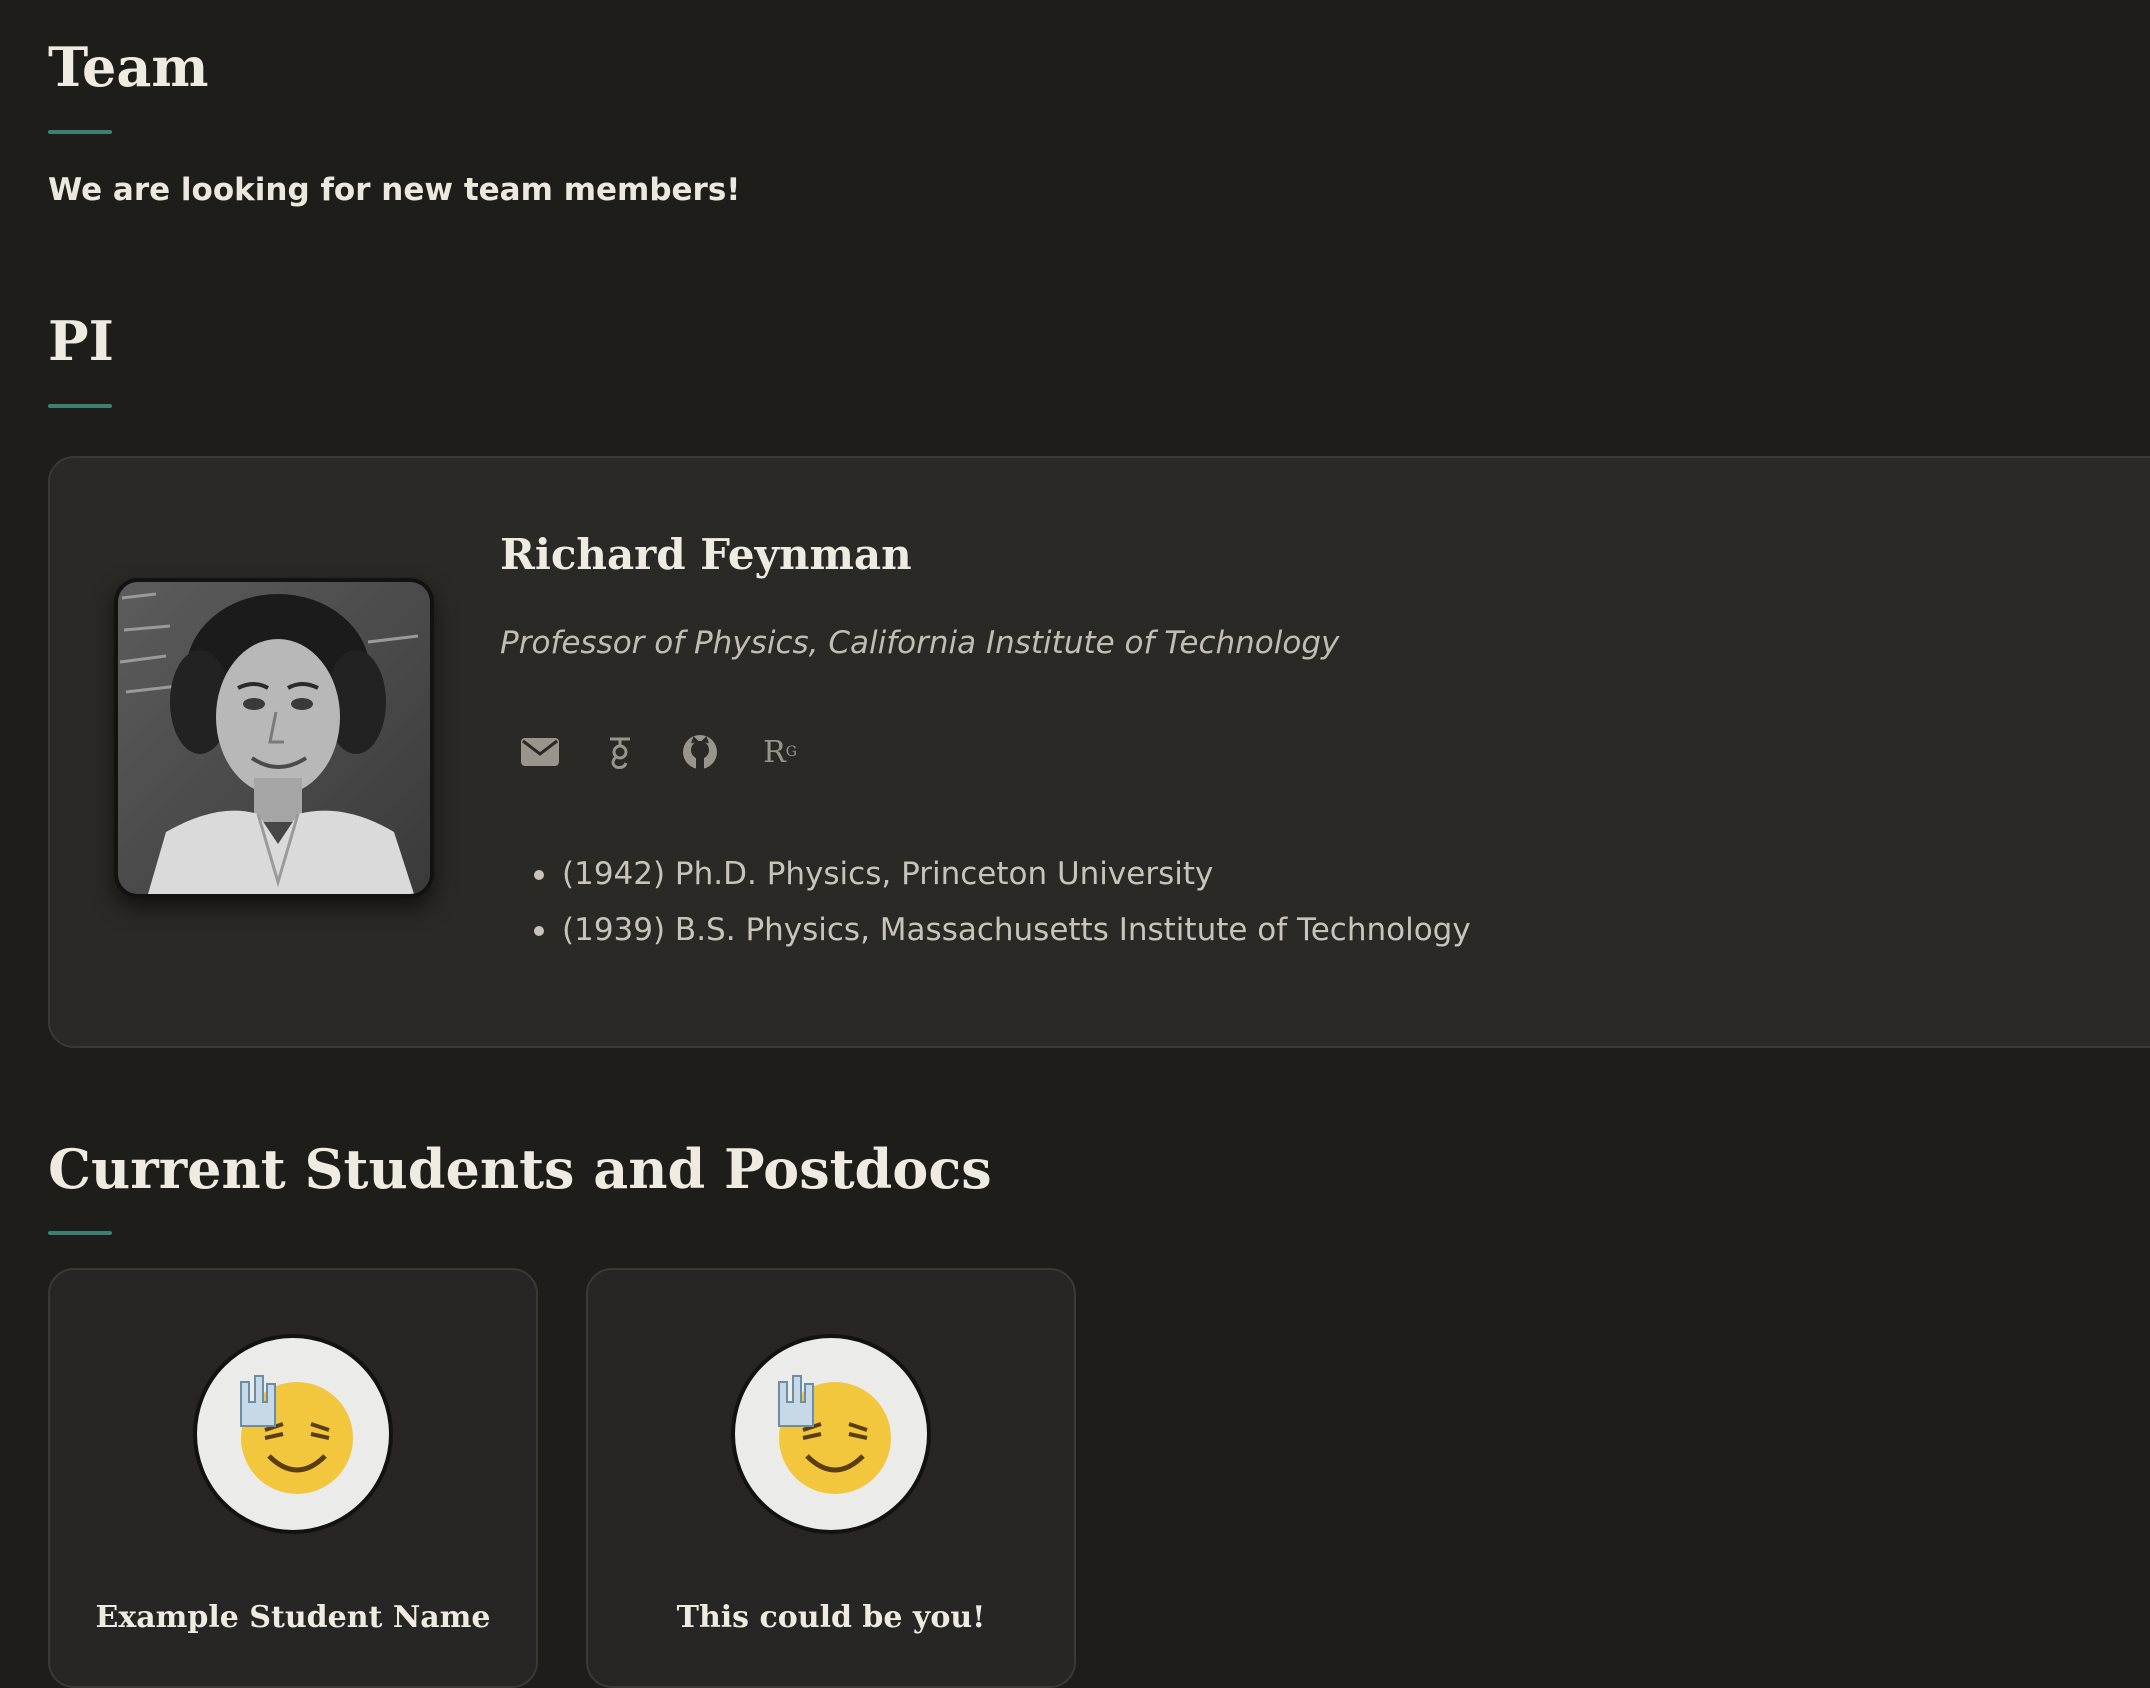 The width and height of the screenshot is (2150, 1688). I want to click on researchgate-icon: RG, so click(780, 752).